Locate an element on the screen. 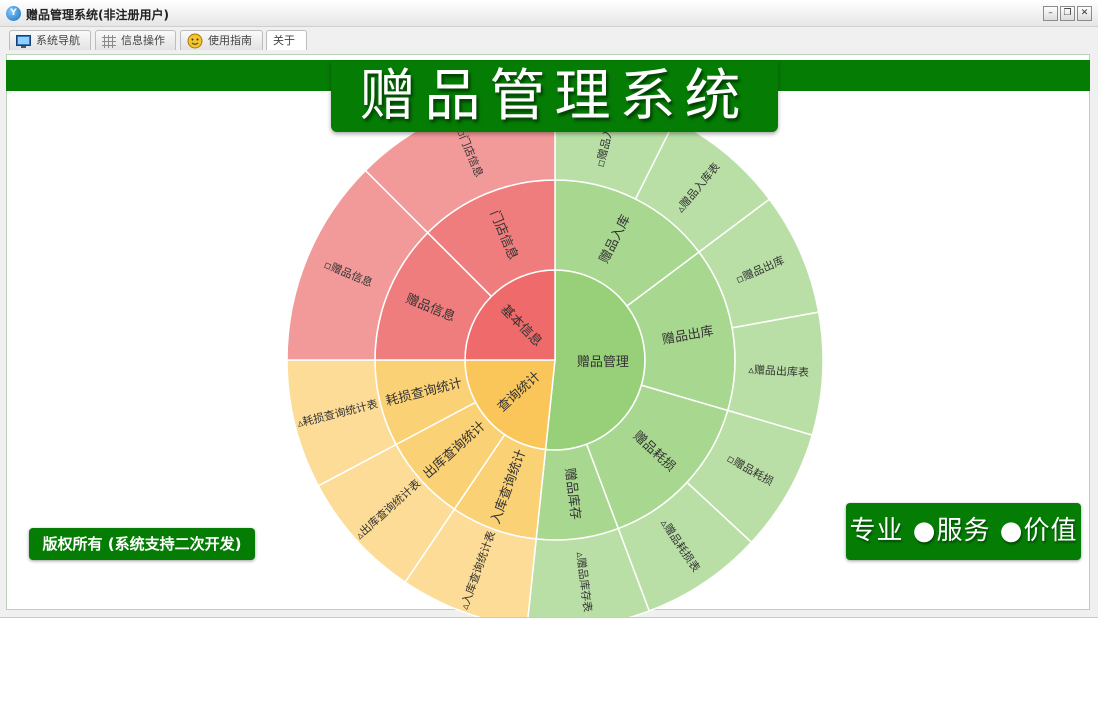  sunburst-label: 赠品管理 is located at coordinates (603, 362).